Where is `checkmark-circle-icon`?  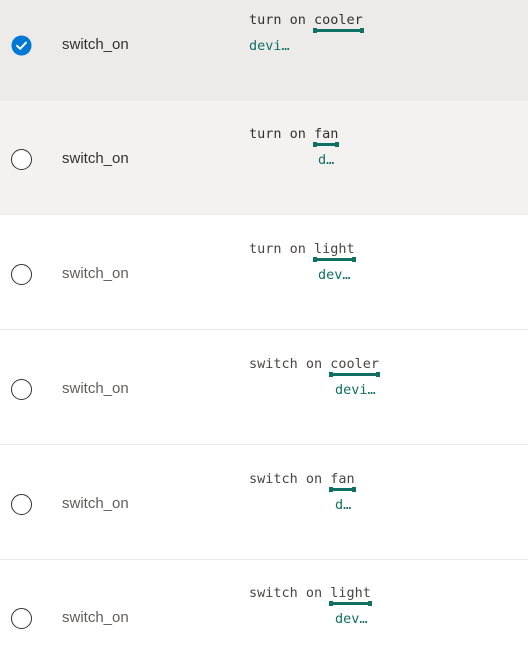
checkmark-circle-icon is located at coordinates (21, 45).